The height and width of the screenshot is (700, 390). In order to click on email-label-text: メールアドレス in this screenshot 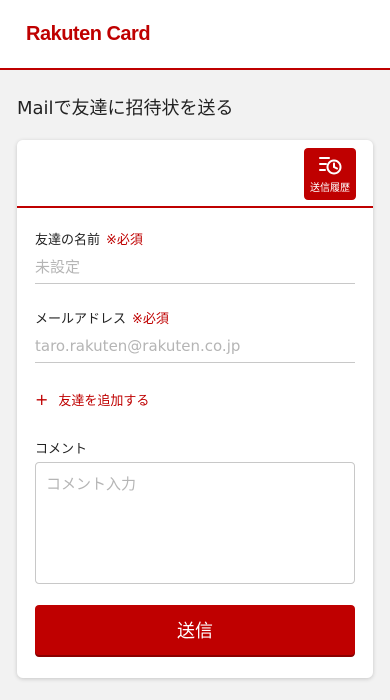, I will do `click(81, 319)`.